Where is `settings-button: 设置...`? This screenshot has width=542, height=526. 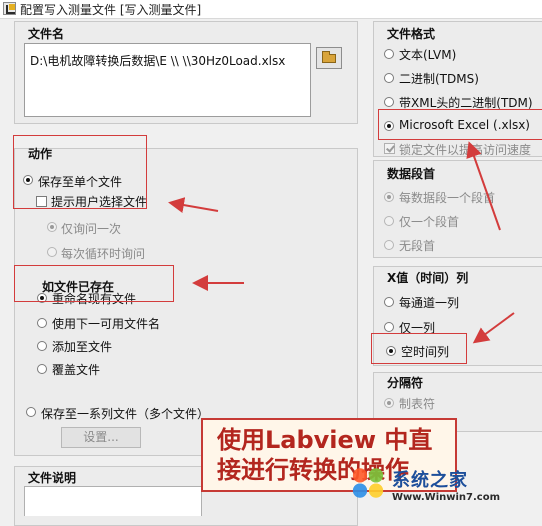 settings-button: 设置... is located at coordinates (101, 437).